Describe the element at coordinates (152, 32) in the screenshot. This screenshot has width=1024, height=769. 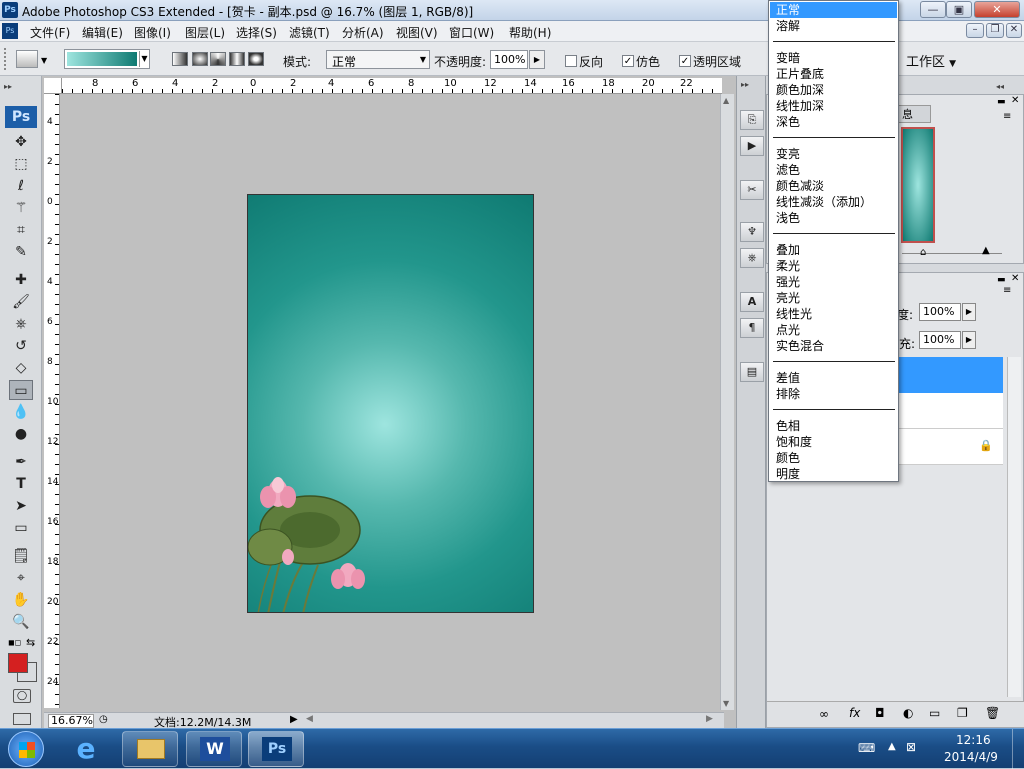
I see `menu-image: 图像(I)` at that location.